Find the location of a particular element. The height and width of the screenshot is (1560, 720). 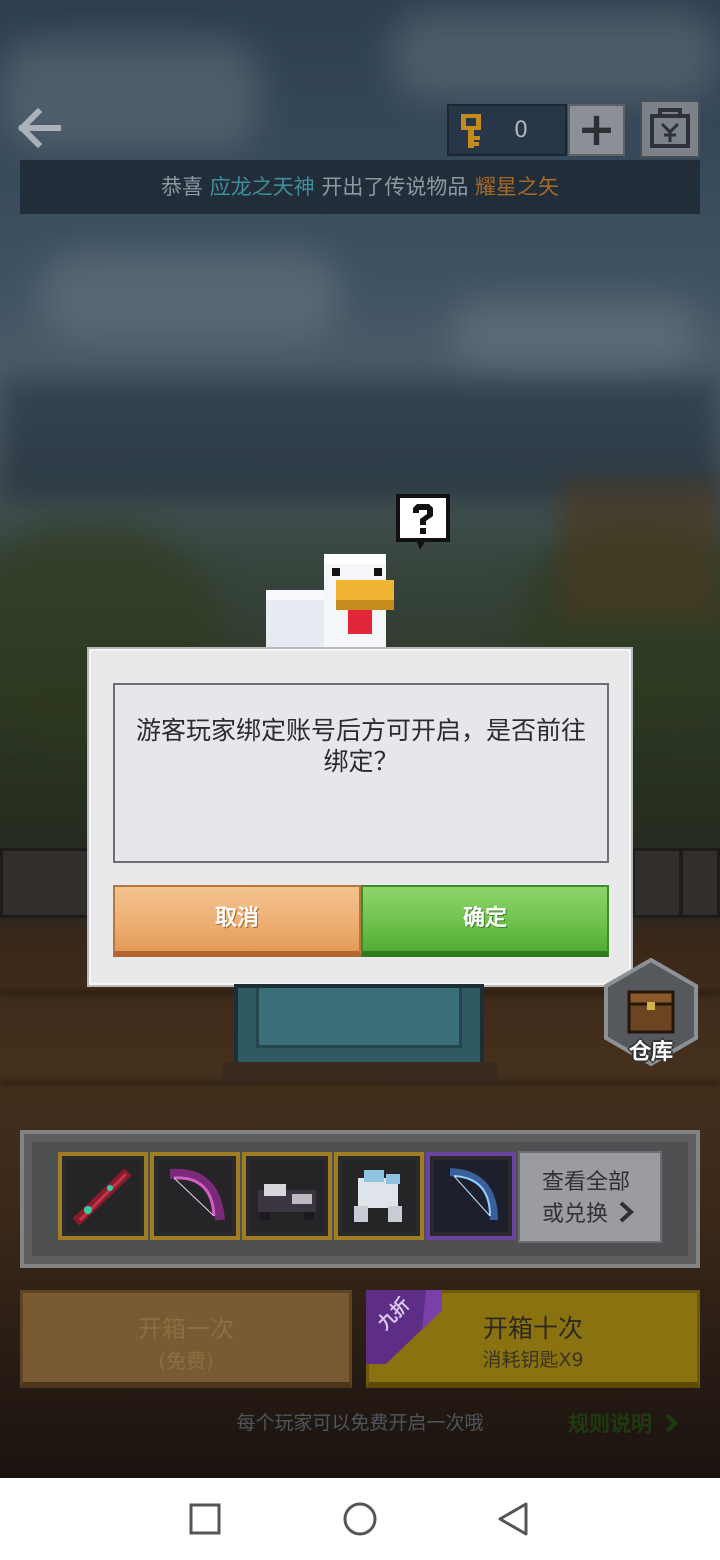

confirm-button: 确定 is located at coordinates (485, 921).